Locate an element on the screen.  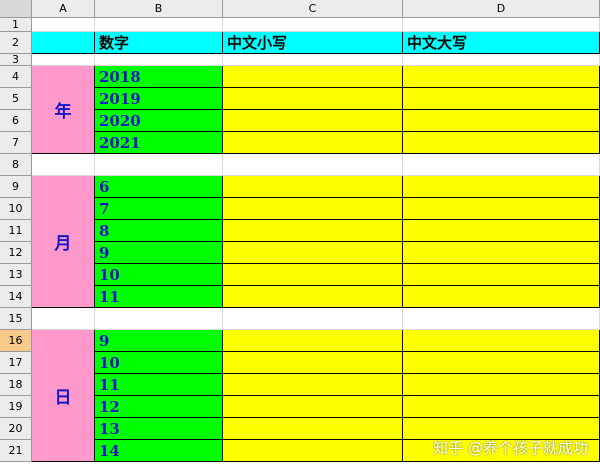
row-header-13: 13 is located at coordinates (16, 275).